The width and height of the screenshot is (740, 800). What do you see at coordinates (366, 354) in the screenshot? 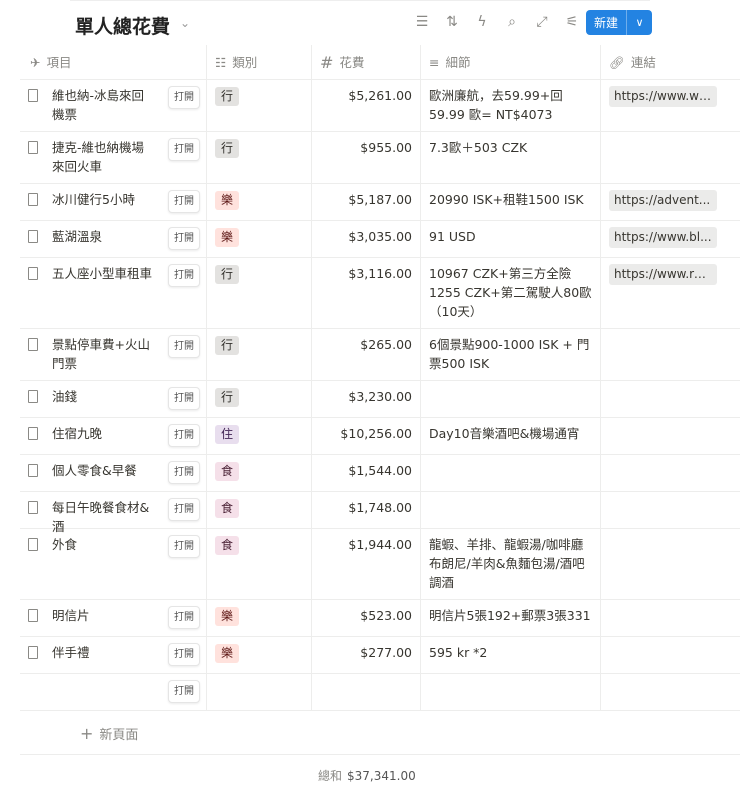
I see `cost-cell: $265.00` at bounding box center [366, 354].